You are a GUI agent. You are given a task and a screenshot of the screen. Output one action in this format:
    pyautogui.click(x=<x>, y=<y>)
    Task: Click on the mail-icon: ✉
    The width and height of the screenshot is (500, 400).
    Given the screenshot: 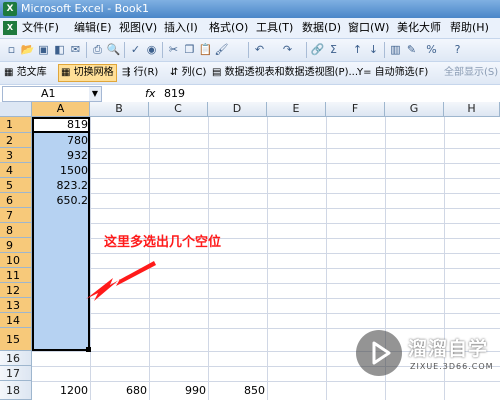 What is the action you would take?
    pyautogui.click(x=75, y=49)
    